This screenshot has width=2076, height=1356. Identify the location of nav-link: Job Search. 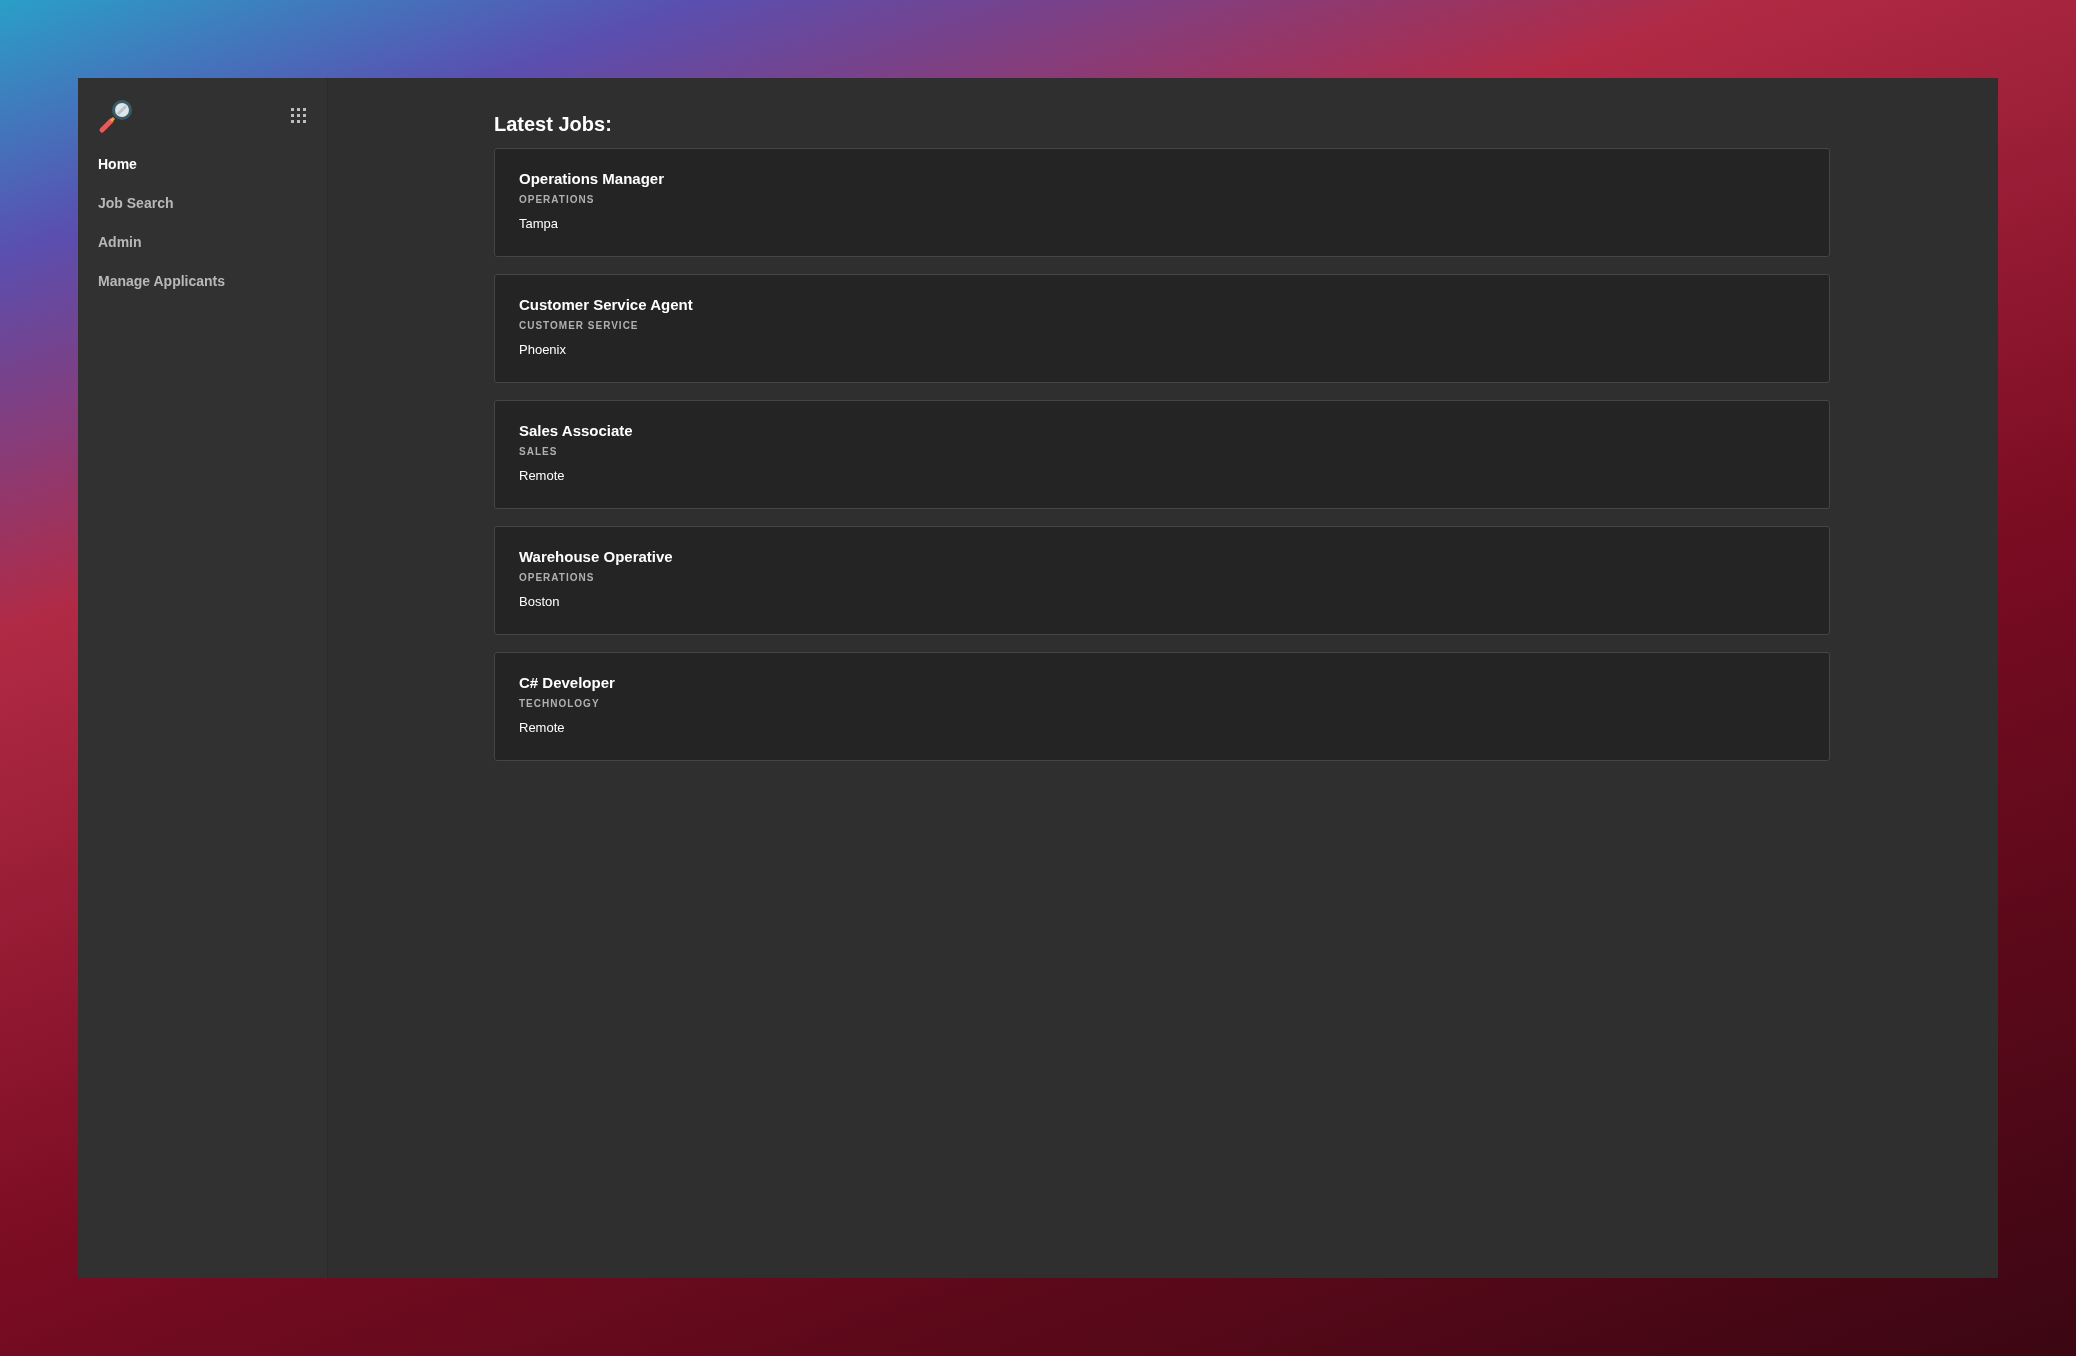
(136, 203).